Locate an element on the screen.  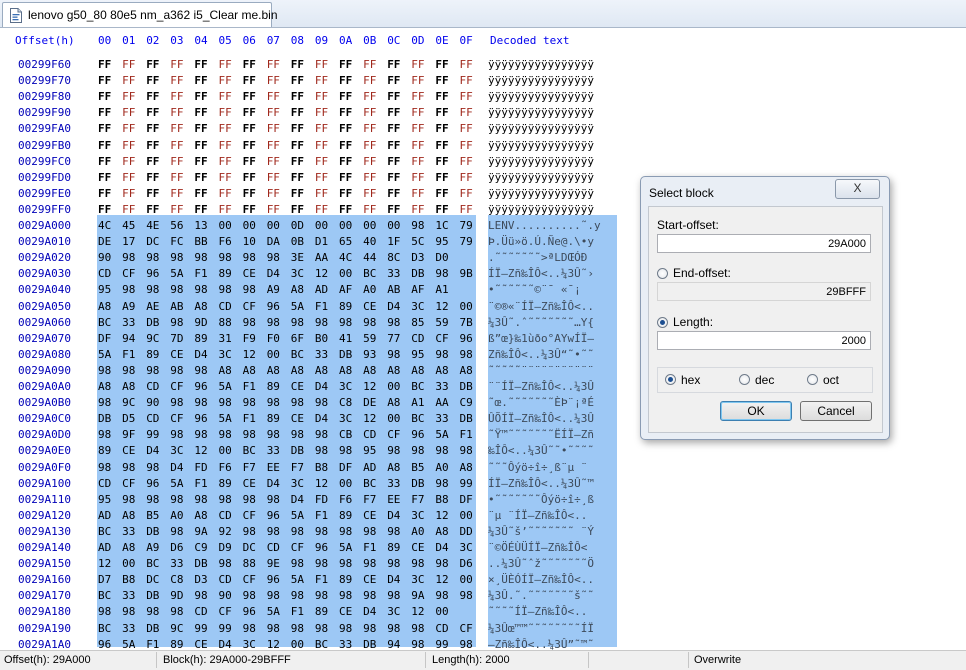
decoded-text: –Zñ‰ÎÔ<..¼3Û”˜™˜ is located at coordinates (552, 644).